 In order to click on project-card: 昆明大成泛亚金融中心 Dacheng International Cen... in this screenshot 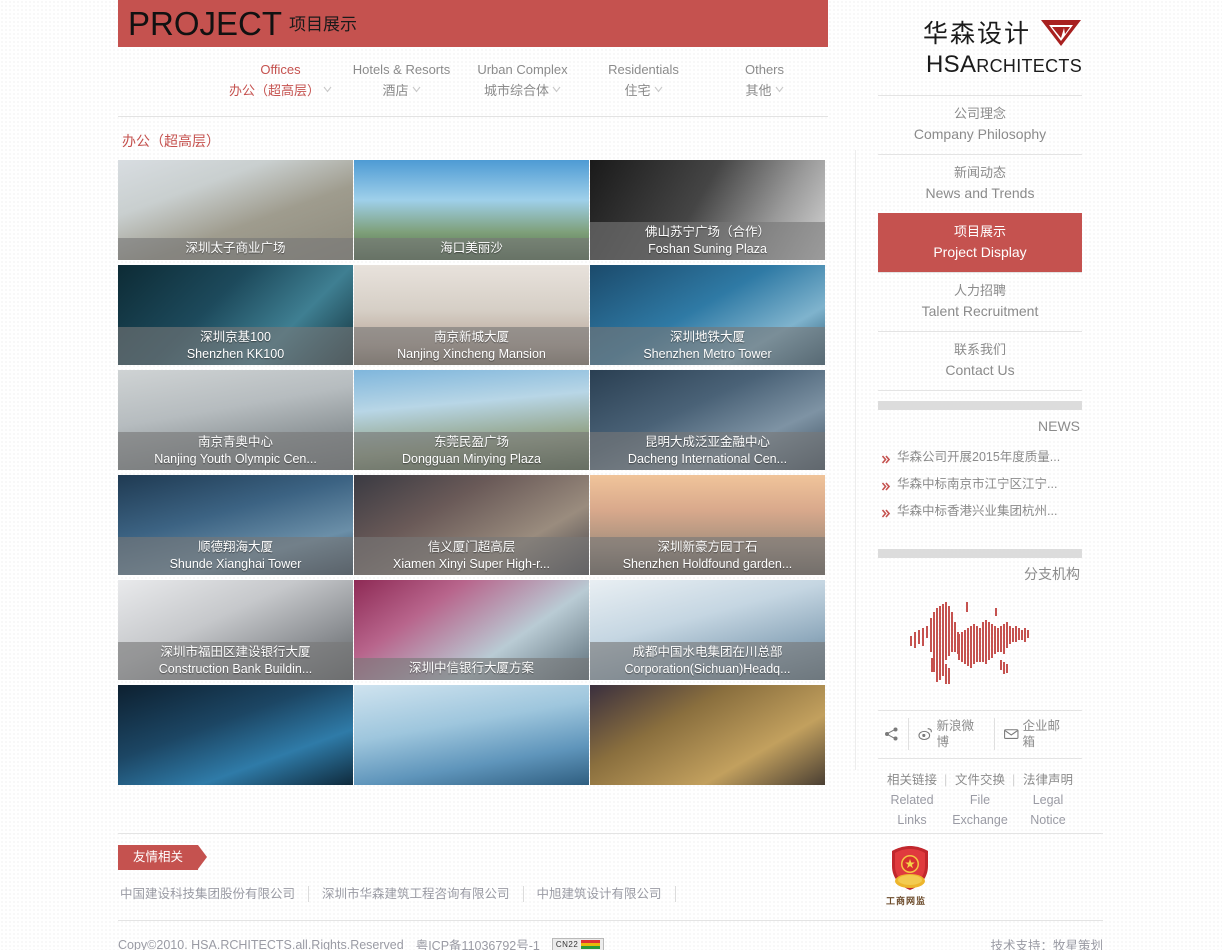, I will do `click(707, 420)`.